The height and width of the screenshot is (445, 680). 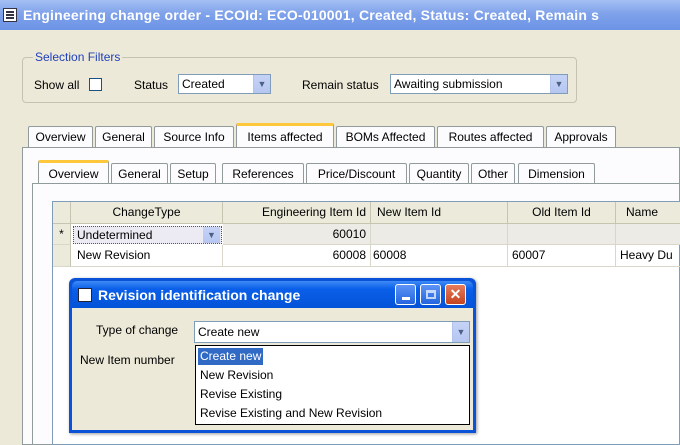 What do you see at coordinates (193, 173) in the screenshot?
I see `subtab-setup: Setup` at bounding box center [193, 173].